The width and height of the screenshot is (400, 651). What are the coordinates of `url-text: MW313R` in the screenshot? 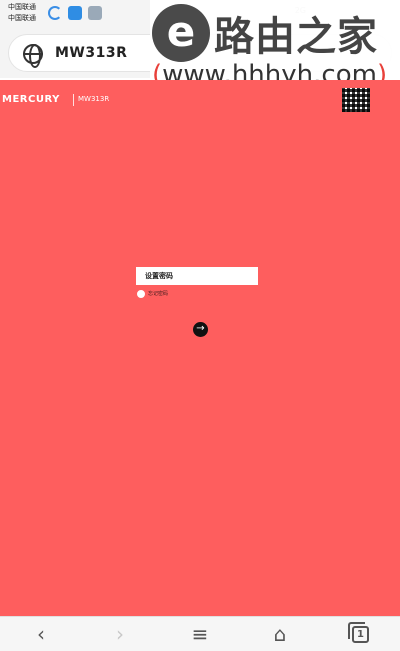 It's located at (91, 53).